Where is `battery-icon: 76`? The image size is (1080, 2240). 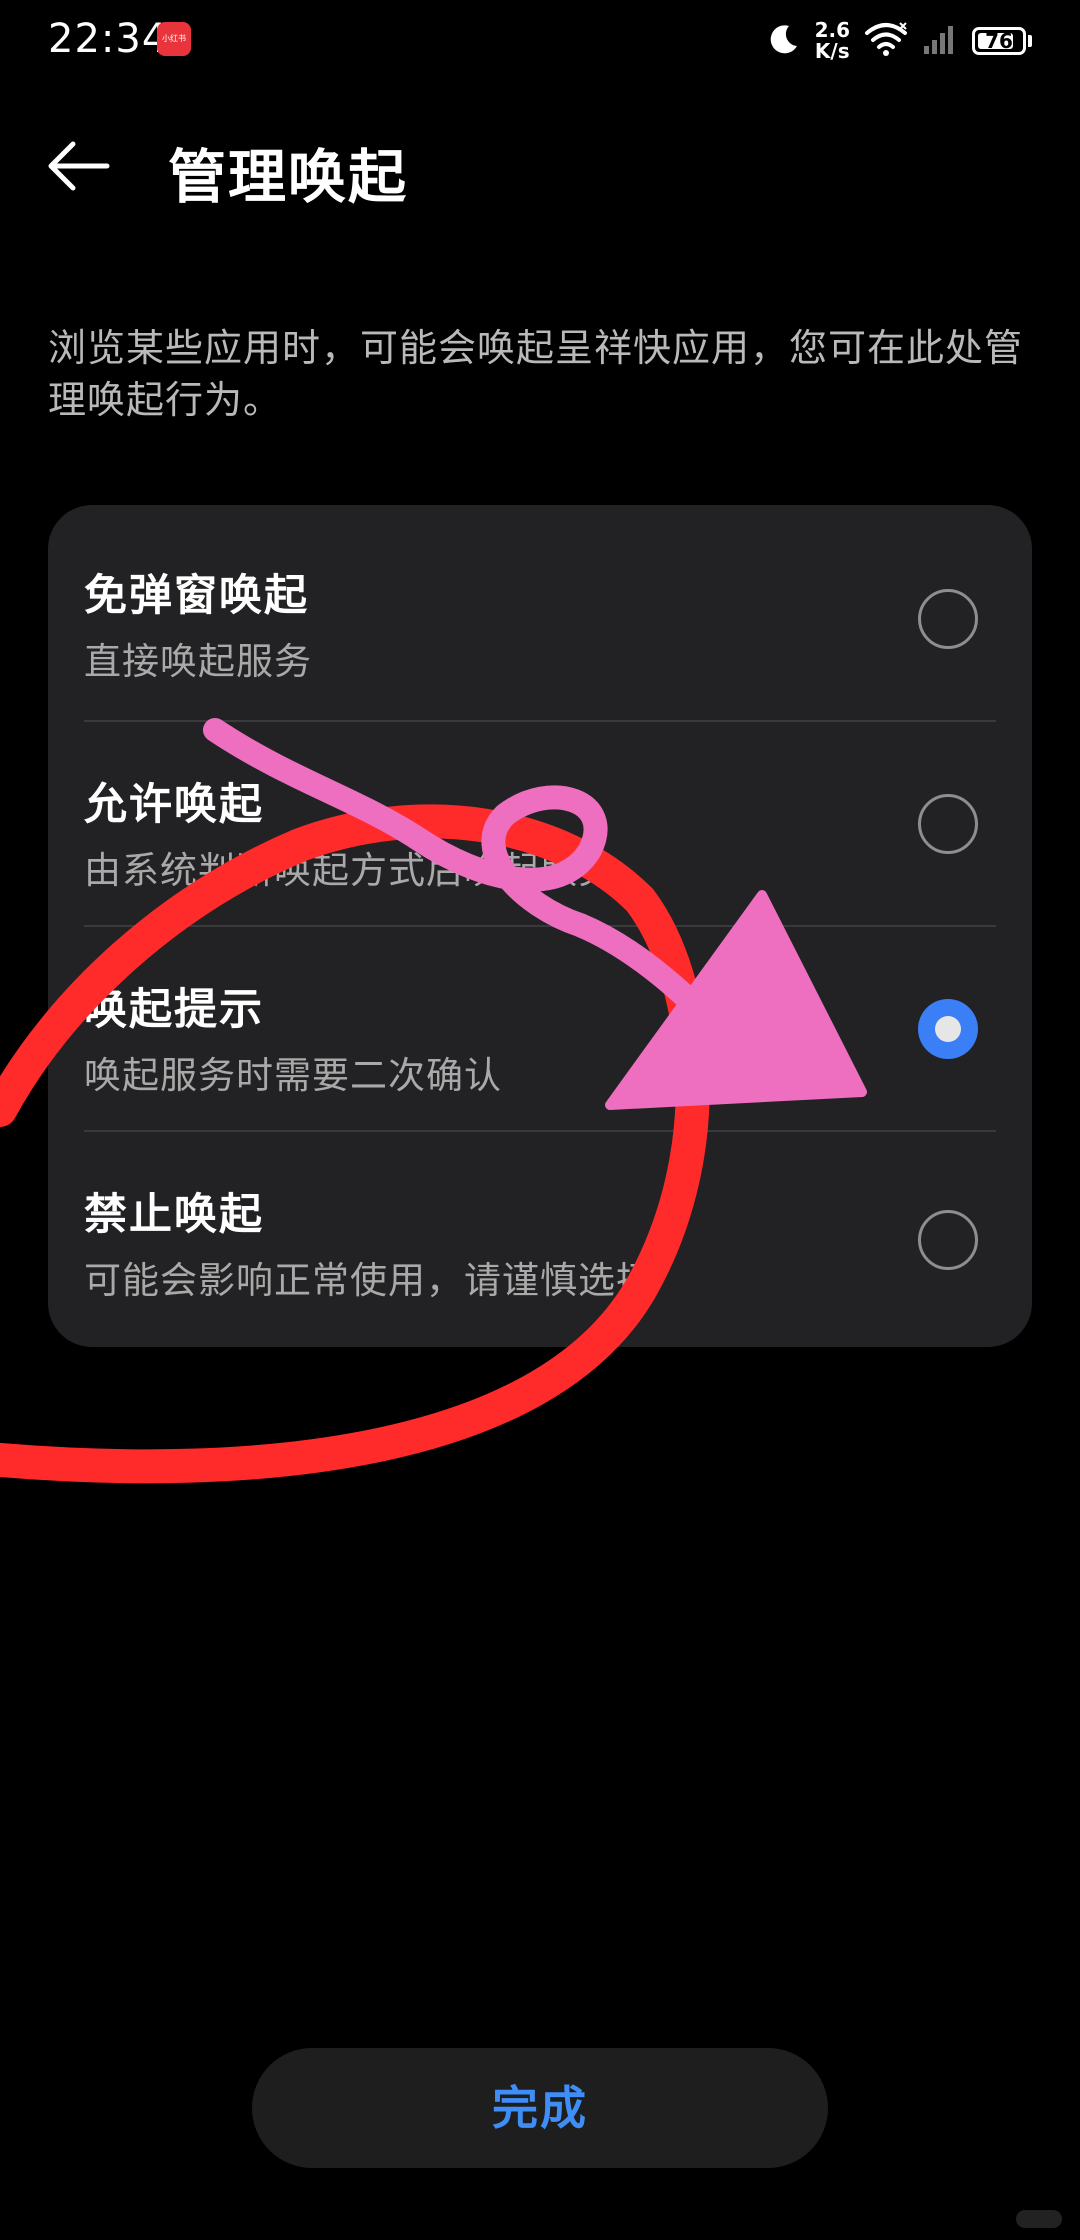 battery-icon: 76 is located at coordinates (1002, 41).